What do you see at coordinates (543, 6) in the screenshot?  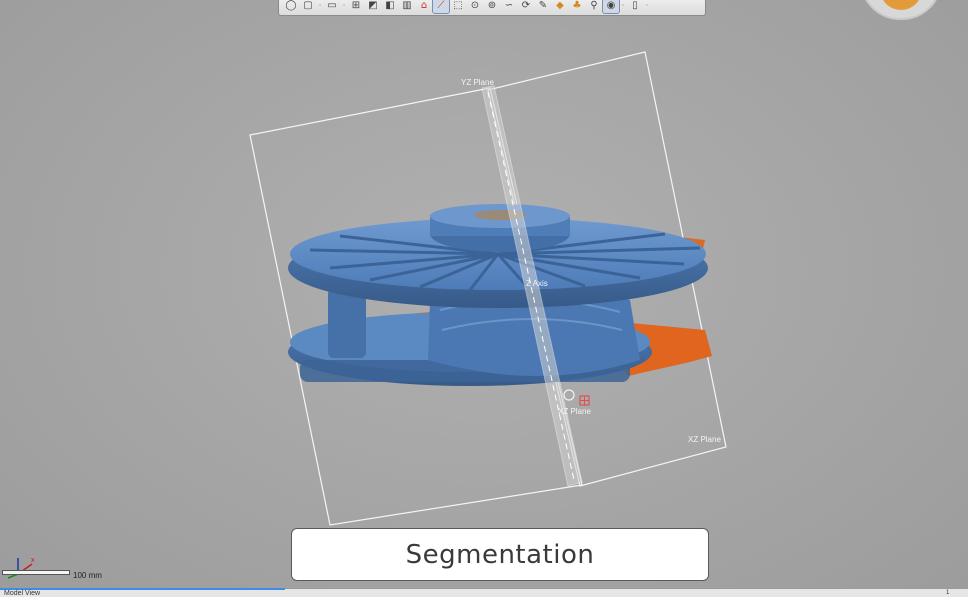 I see `pen-edit-icon: ✎` at bounding box center [543, 6].